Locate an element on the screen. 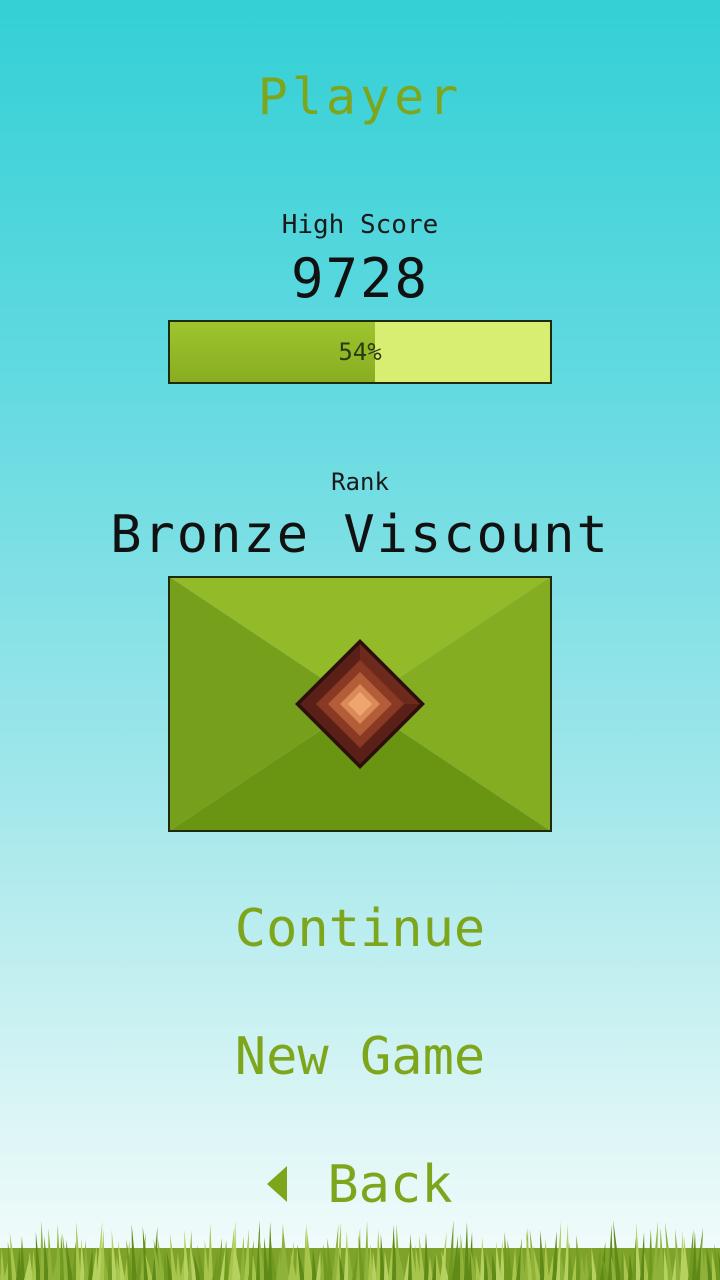 The width and height of the screenshot is (720, 1280). rank-name: Bronze Viscount is located at coordinates (360, 535).